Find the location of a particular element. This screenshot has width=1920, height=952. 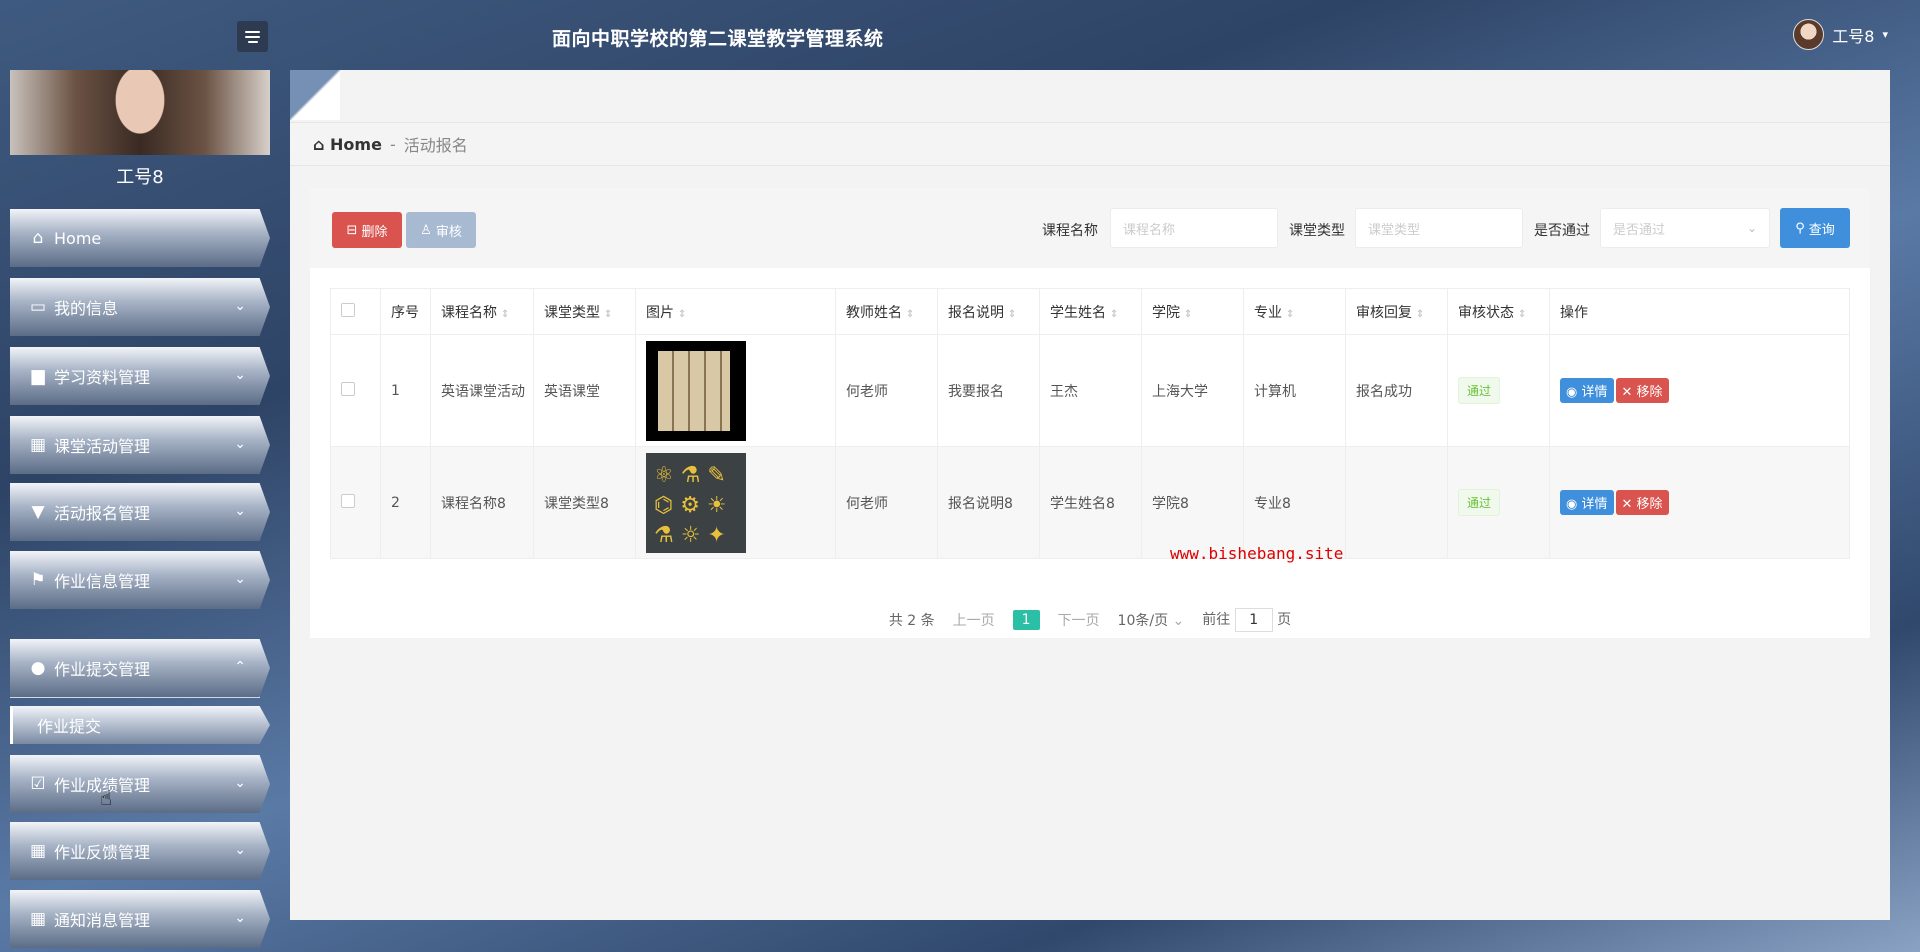

close-icon: ✕ is located at coordinates (1627, 504).